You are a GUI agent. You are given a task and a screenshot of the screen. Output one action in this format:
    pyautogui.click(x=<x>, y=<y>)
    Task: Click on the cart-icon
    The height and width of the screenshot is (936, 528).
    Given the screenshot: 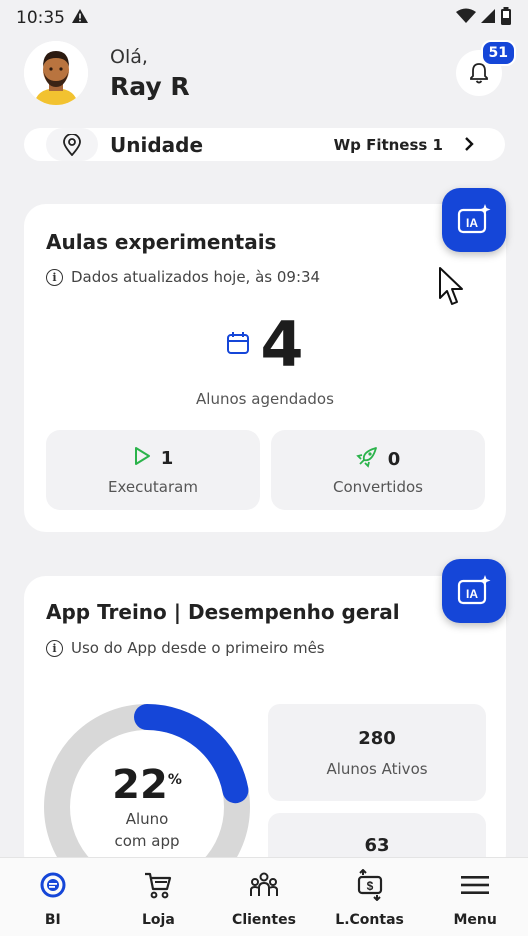 What is the action you would take?
    pyautogui.click(x=158, y=885)
    